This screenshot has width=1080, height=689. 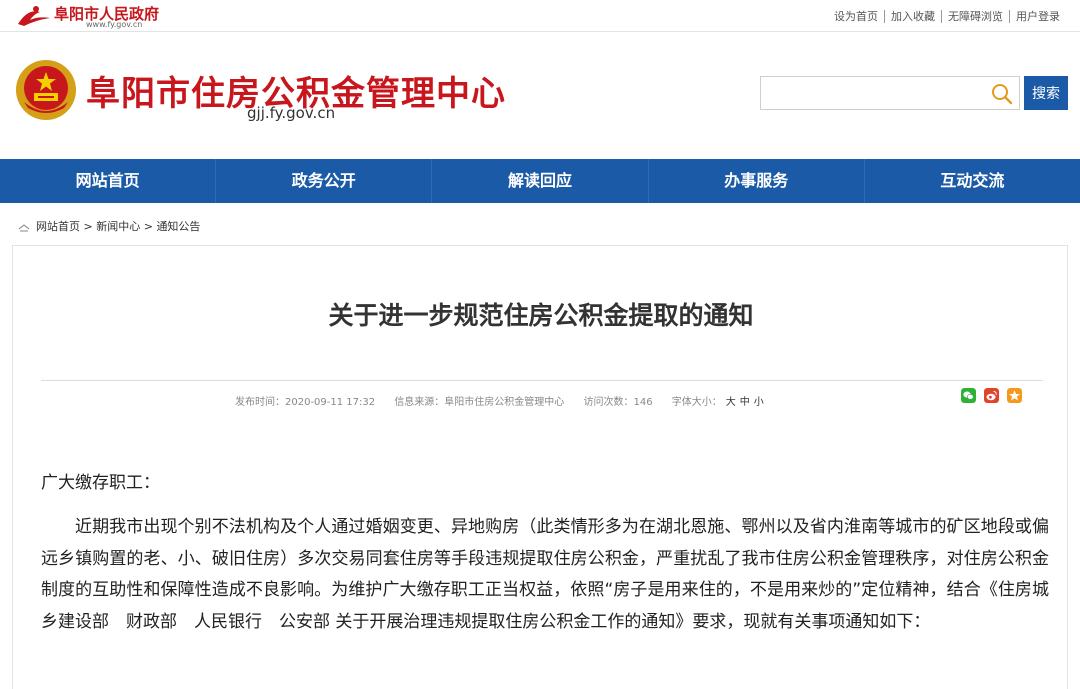 What do you see at coordinates (696, 402) in the screenshot?
I see `font-size-label: 字体大小：` at bounding box center [696, 402].